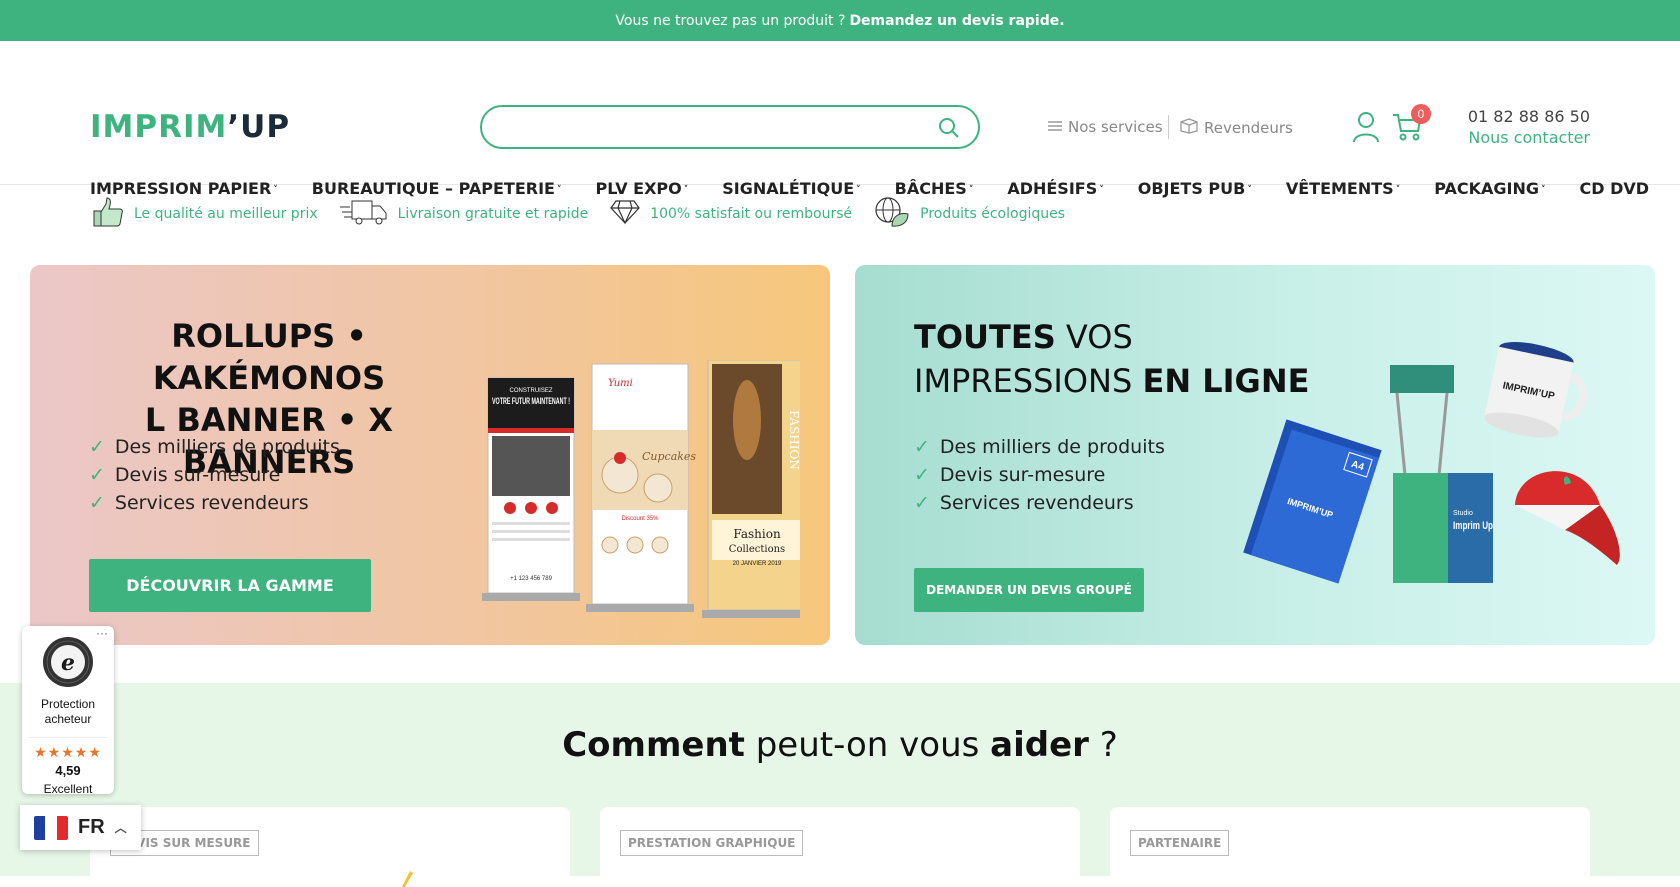  Describe the element at coordinates (1023, 381) in the screenshot. I see `title-normal: IMPRESSIONS` at that location.